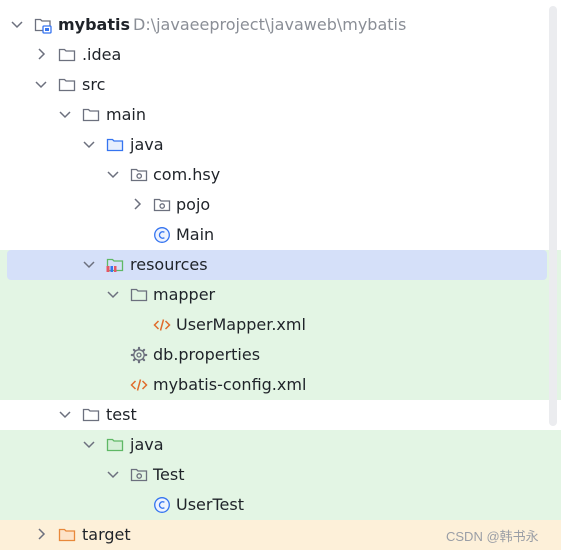 The height and width of the screenshot is (553, 561). I want to click on tree-row-src: src, so click(280, 85).